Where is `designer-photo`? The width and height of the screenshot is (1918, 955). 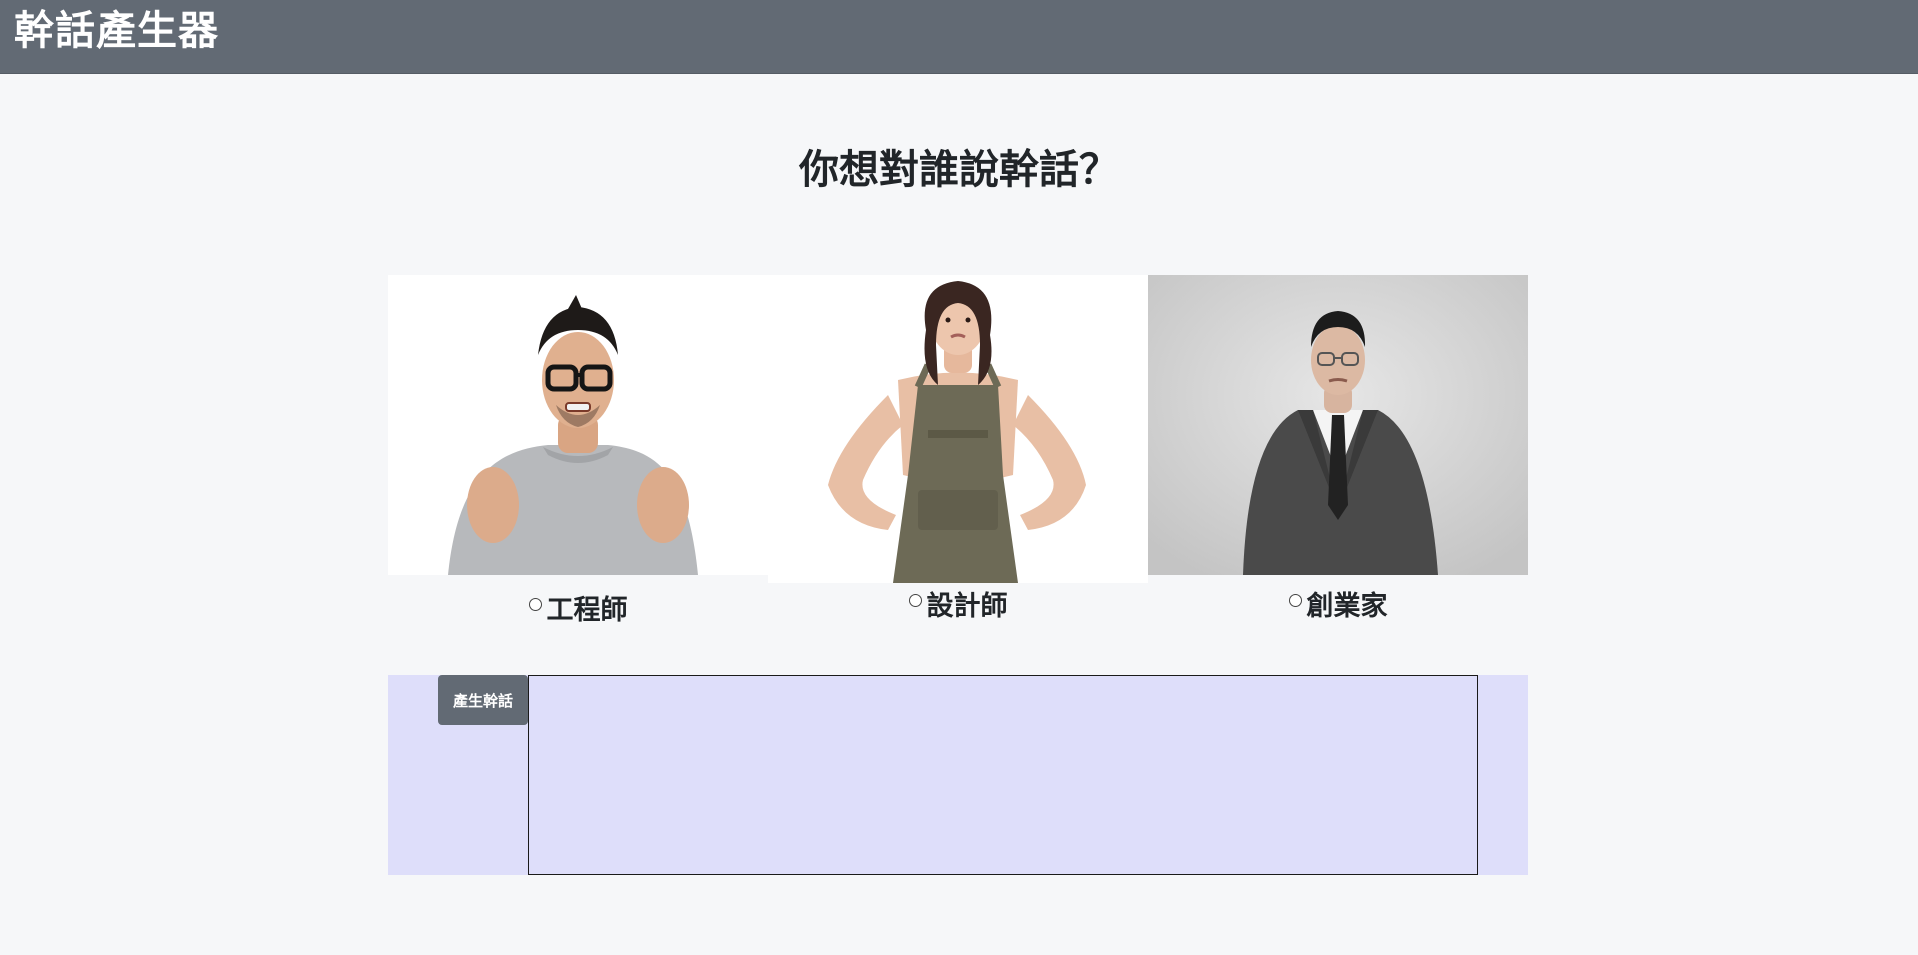
designer-photo is located at coordinates (958, 429).